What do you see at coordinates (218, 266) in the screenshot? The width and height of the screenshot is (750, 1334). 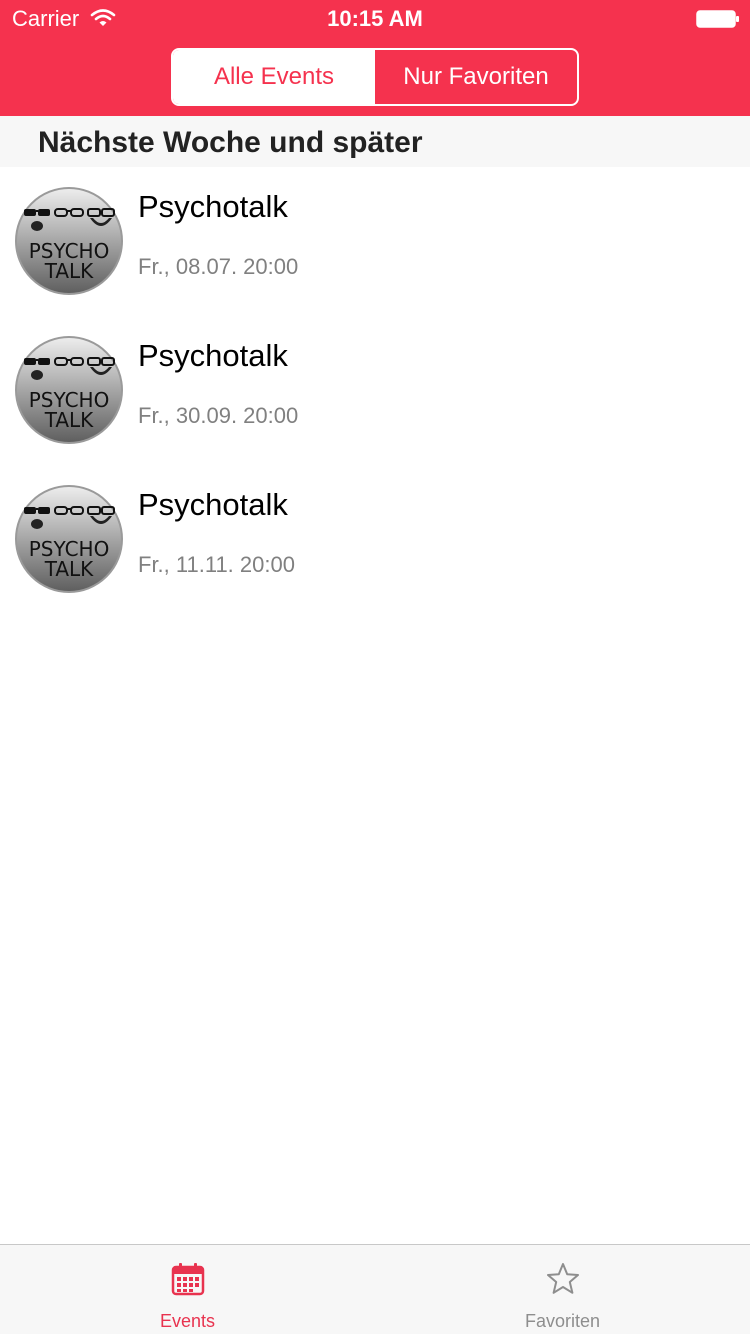 I see `event-date: Fr., 08.07. 20:00` at bounding box center [218, 266].